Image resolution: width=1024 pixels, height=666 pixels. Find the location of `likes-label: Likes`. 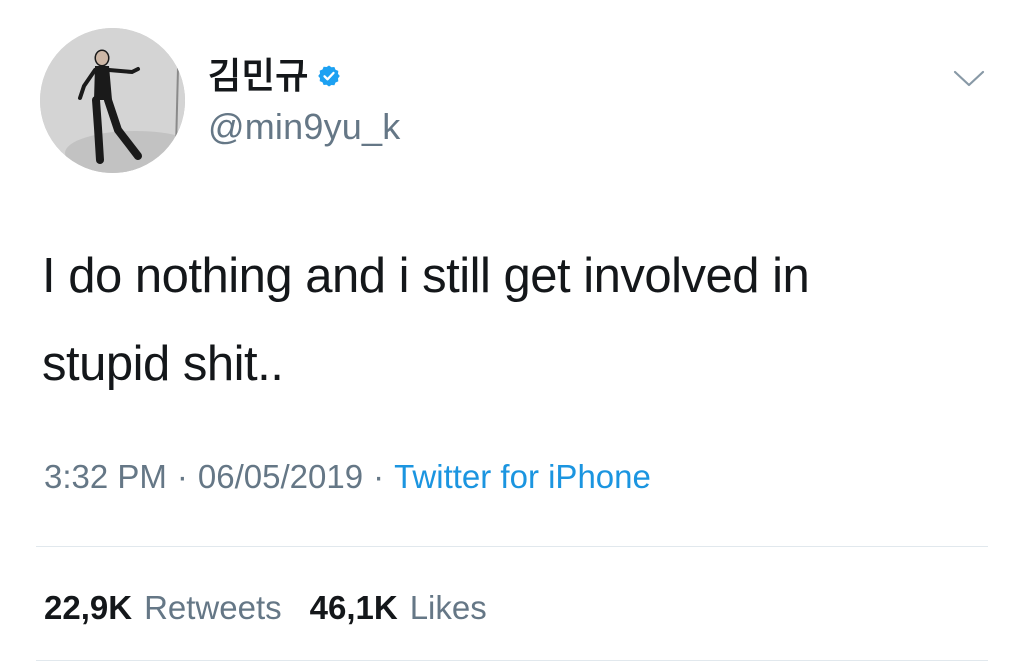

likes-label: Likes is located at coordinates (448, 607).